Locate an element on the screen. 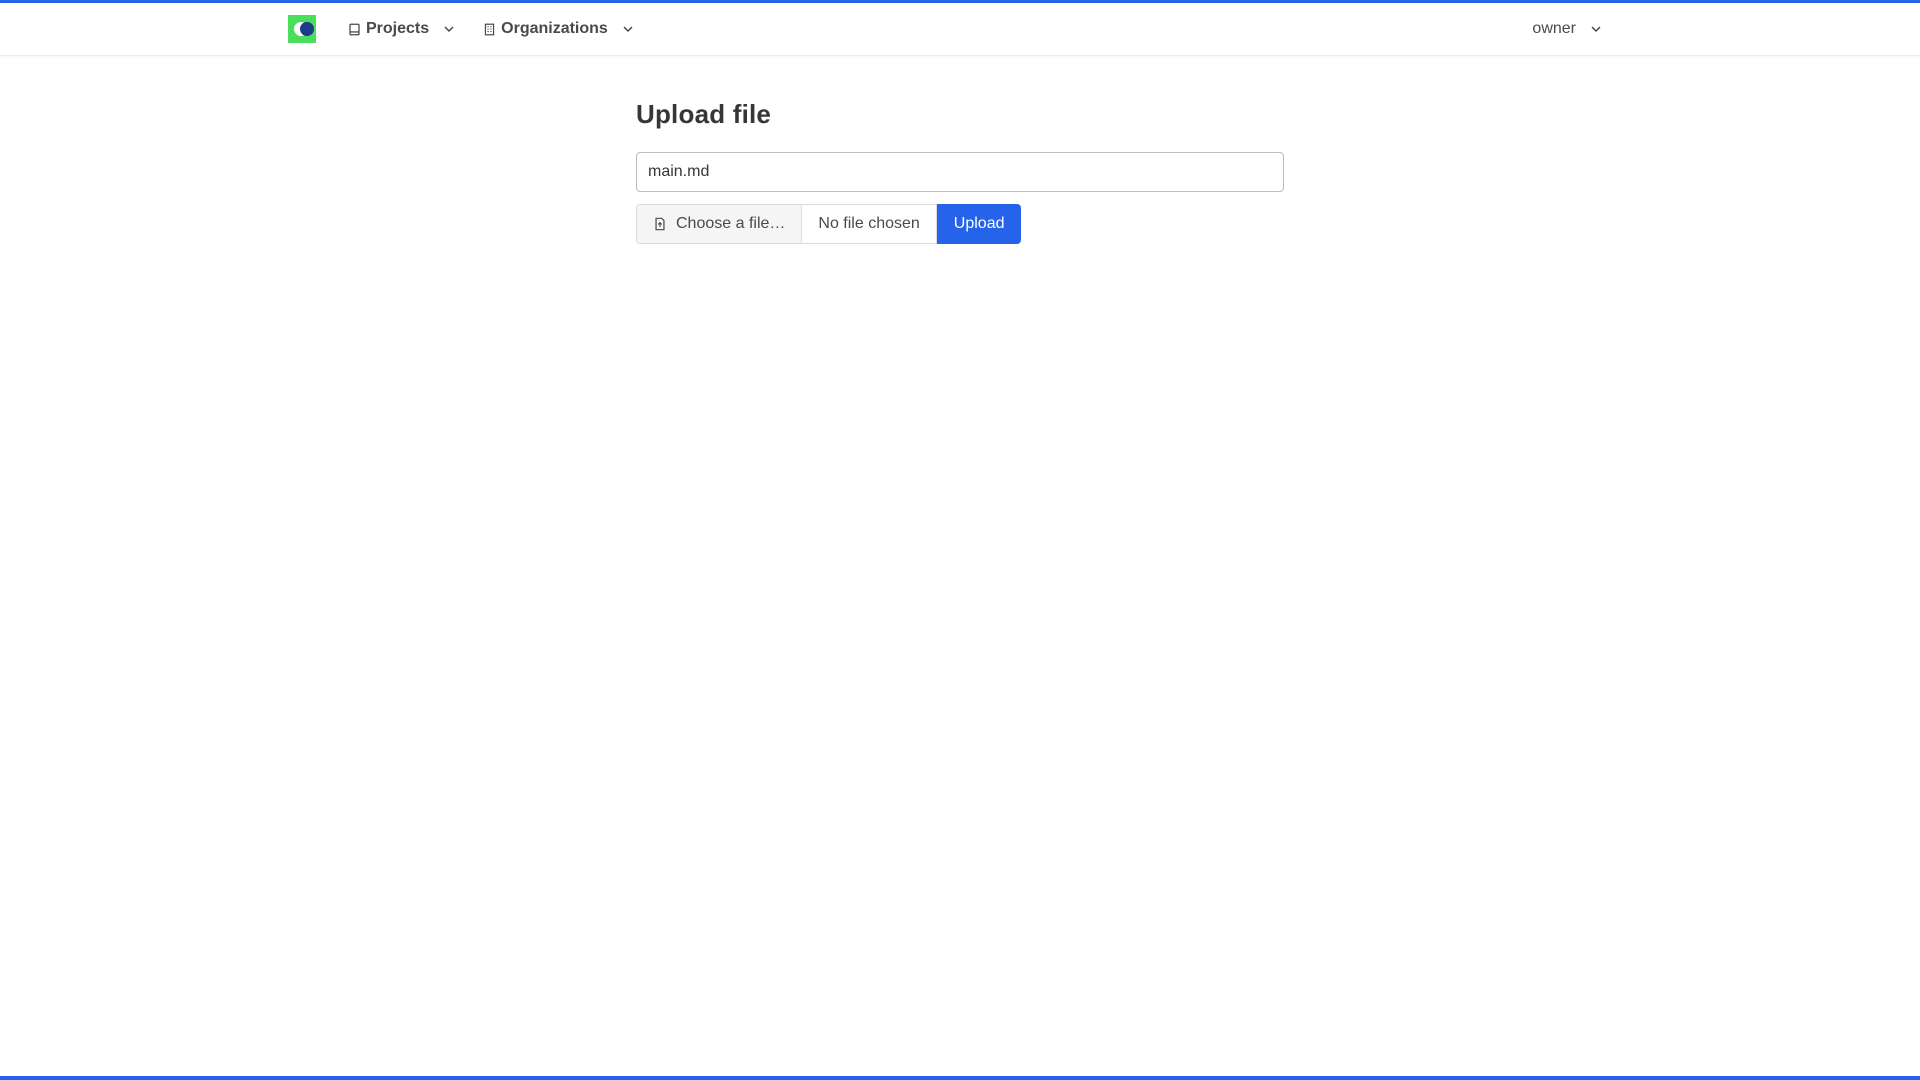 The image size is (1920, 1080). app-logo is located at coordinates (302, 29).